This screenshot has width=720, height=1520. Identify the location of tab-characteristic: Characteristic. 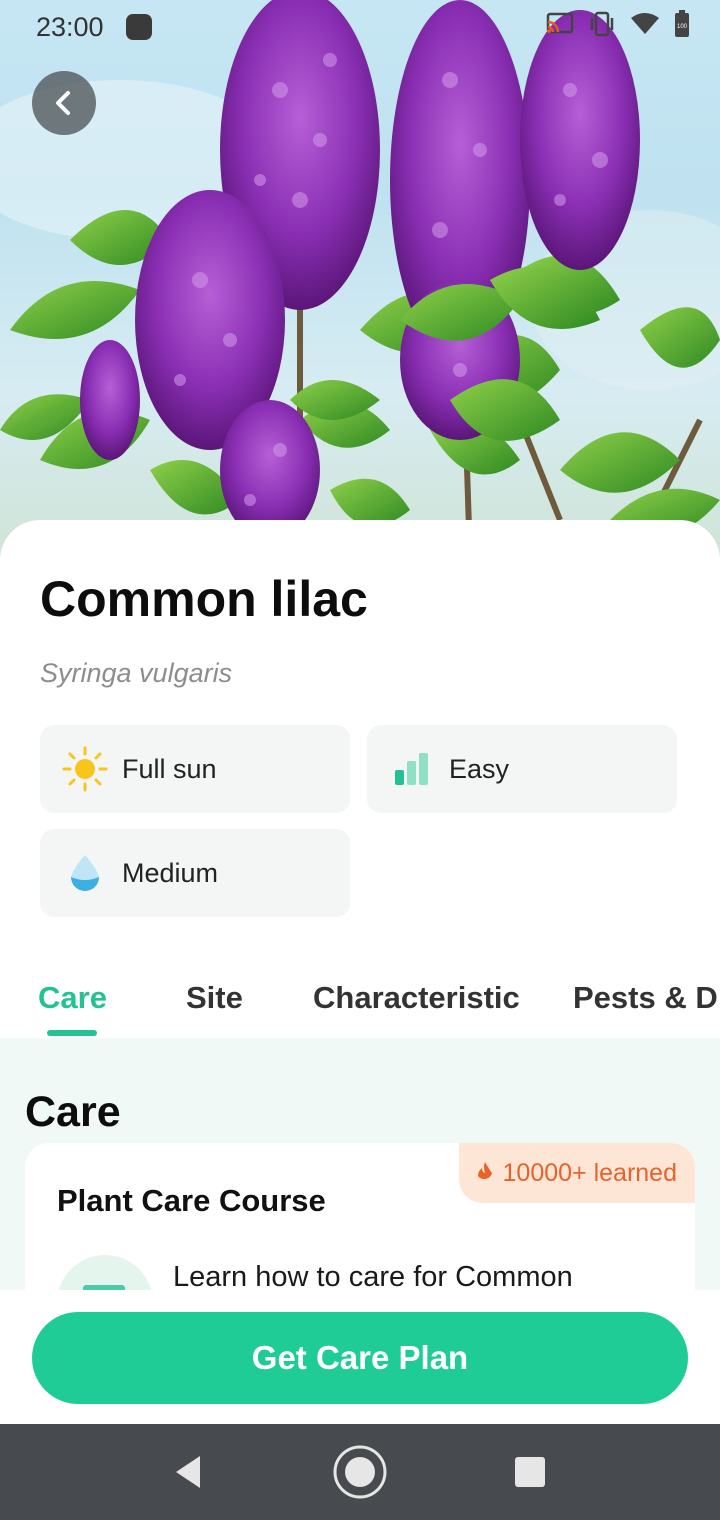
(416, 998).